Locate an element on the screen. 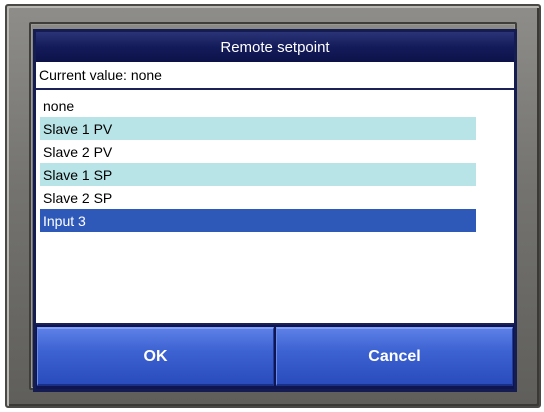  current-value-label: Current value: none is located at coordinates (275, 76).